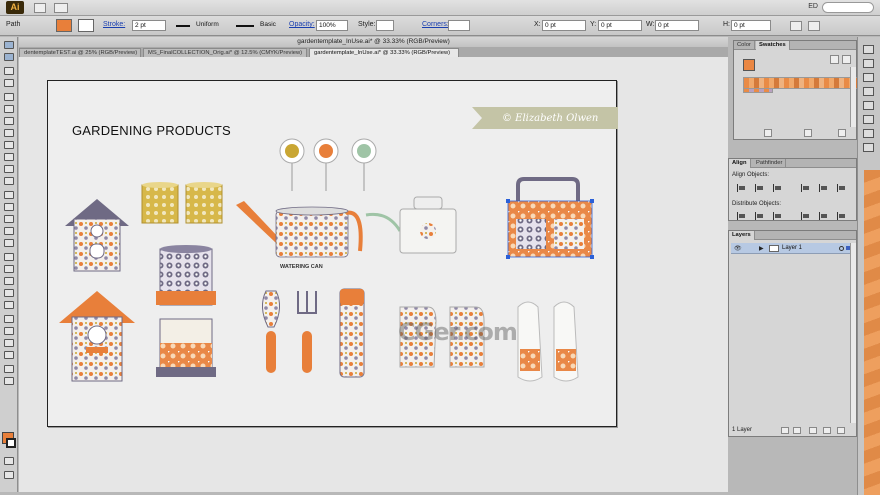 This screenshot has height=495, width=880. What do you see at coordinates (9, 305) in the screenshot?
I see `blend-tool-icon` at bounding box center [9, 305].